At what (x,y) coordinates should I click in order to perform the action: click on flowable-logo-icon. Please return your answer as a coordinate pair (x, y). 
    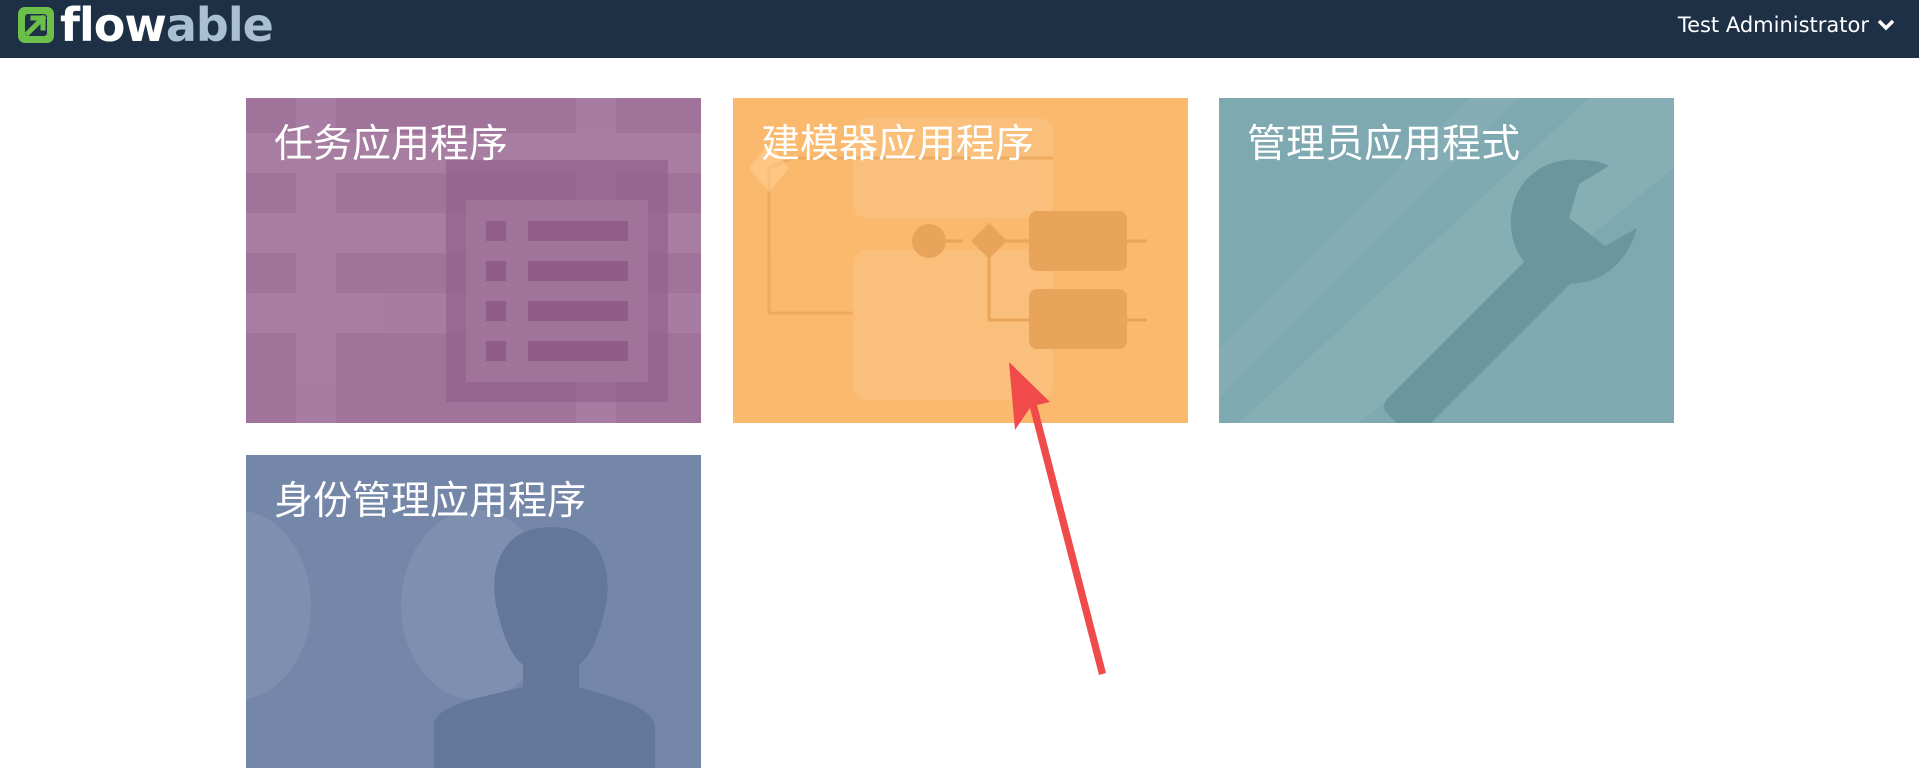
    Looking at the image, I should click on (36, 25).